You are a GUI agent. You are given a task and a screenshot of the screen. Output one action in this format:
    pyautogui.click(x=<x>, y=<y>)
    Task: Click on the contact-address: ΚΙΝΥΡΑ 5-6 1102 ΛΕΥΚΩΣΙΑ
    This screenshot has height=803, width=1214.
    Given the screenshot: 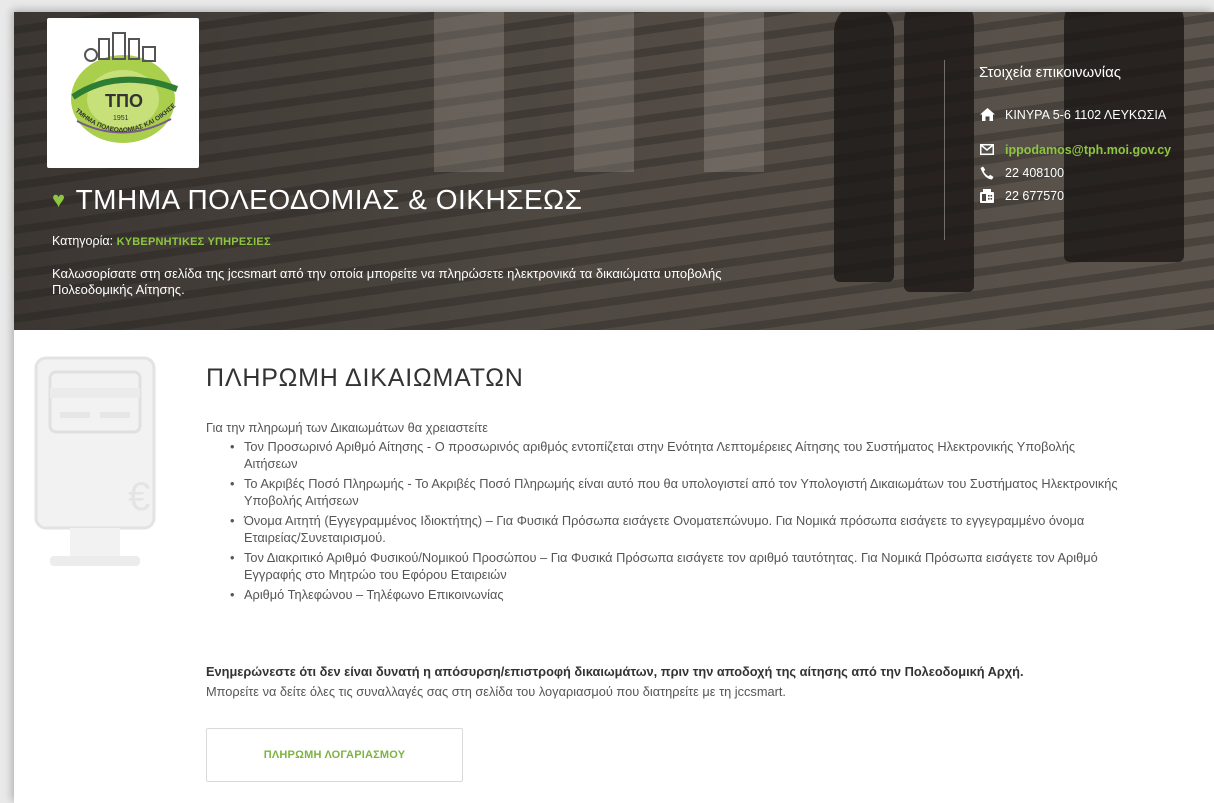 What is the action you would take?
    pyautogui.click(x=1096, y=114)
    